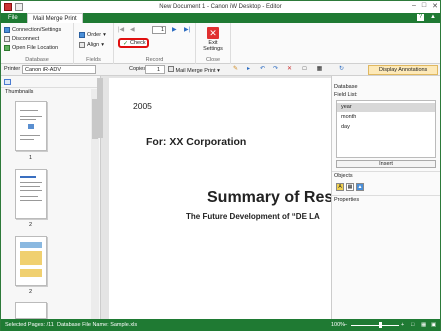 Image resolution: width=441 pixels, height=331 pixels. Describe the element at coordinates (424, 6) in the screenshot. I see `maximize-icon: □` at that location.